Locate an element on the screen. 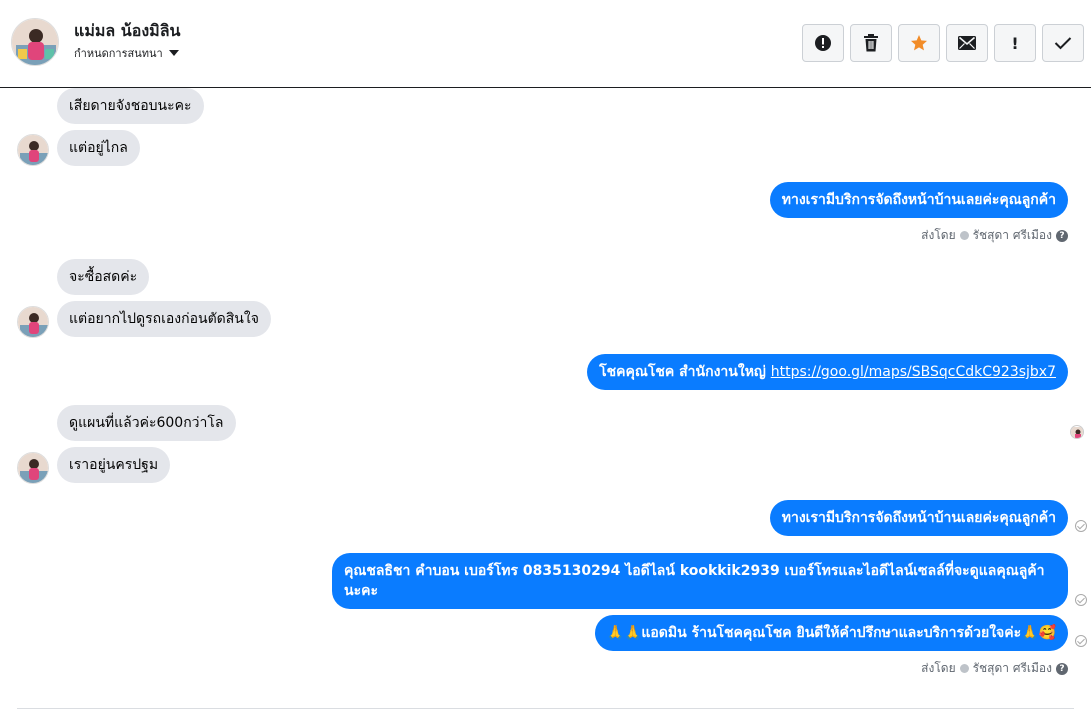  star-icon is located at coordinates (919, 43).